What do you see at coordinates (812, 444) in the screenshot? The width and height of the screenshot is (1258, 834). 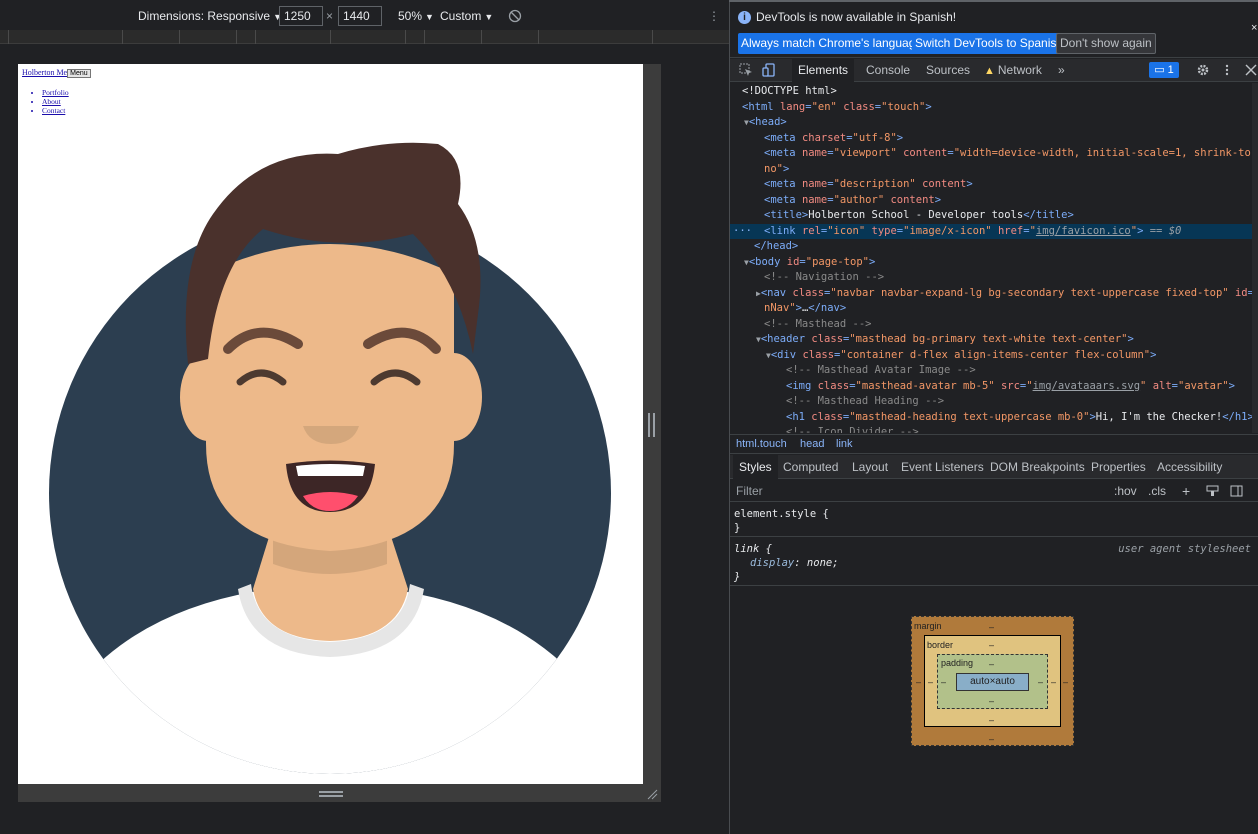 I see `breadcrumb-head: head` at bounding box center [812, 444].